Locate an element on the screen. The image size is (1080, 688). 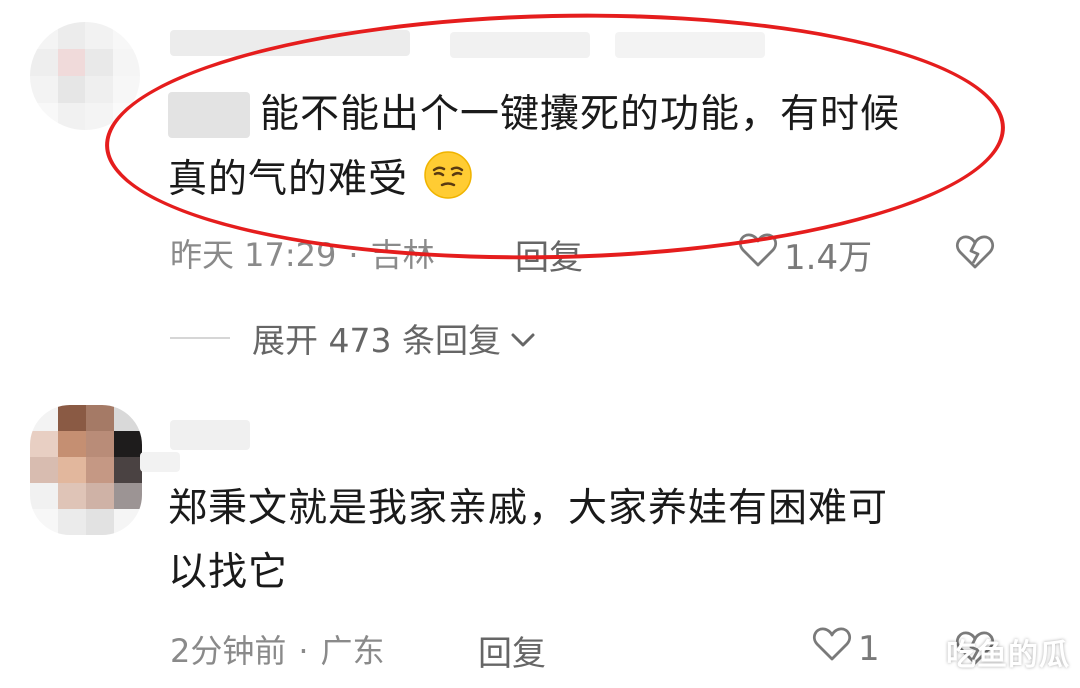
chevron-down-icon is located at coordinates (519, 338).